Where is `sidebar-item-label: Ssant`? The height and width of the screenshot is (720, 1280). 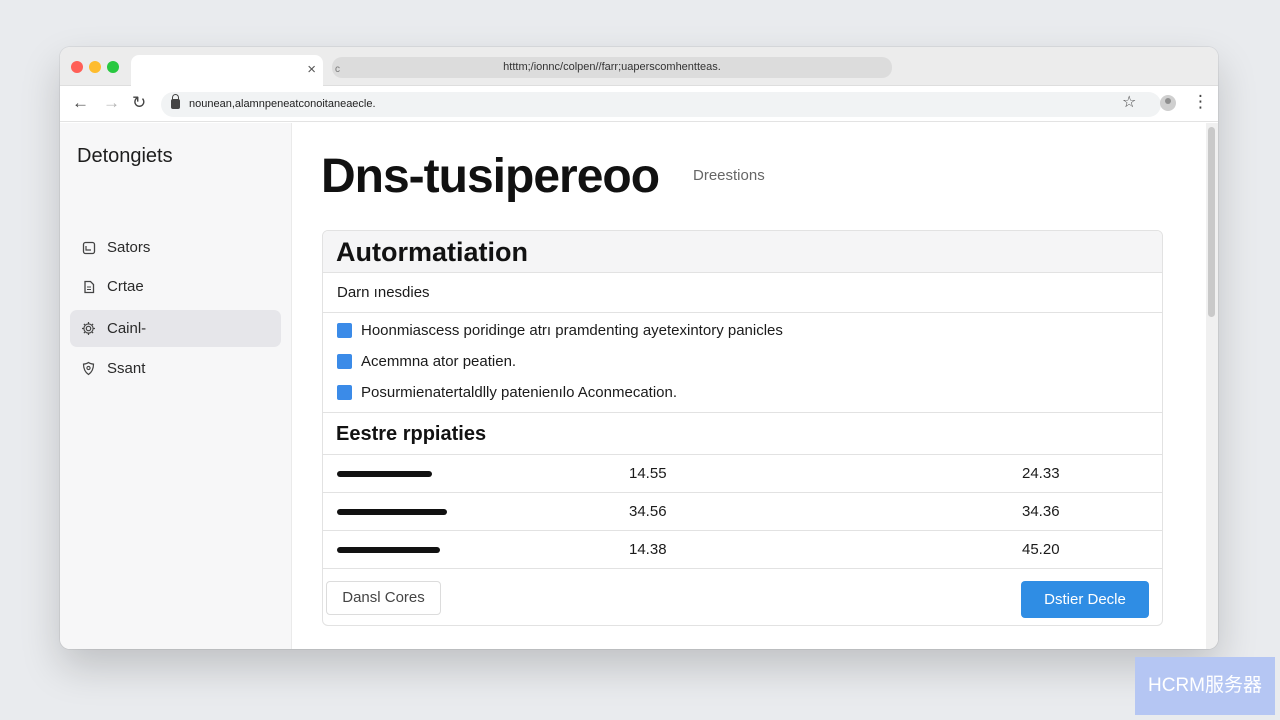
sidebar-item-label: Ssant is located at coordinates (126, 368).